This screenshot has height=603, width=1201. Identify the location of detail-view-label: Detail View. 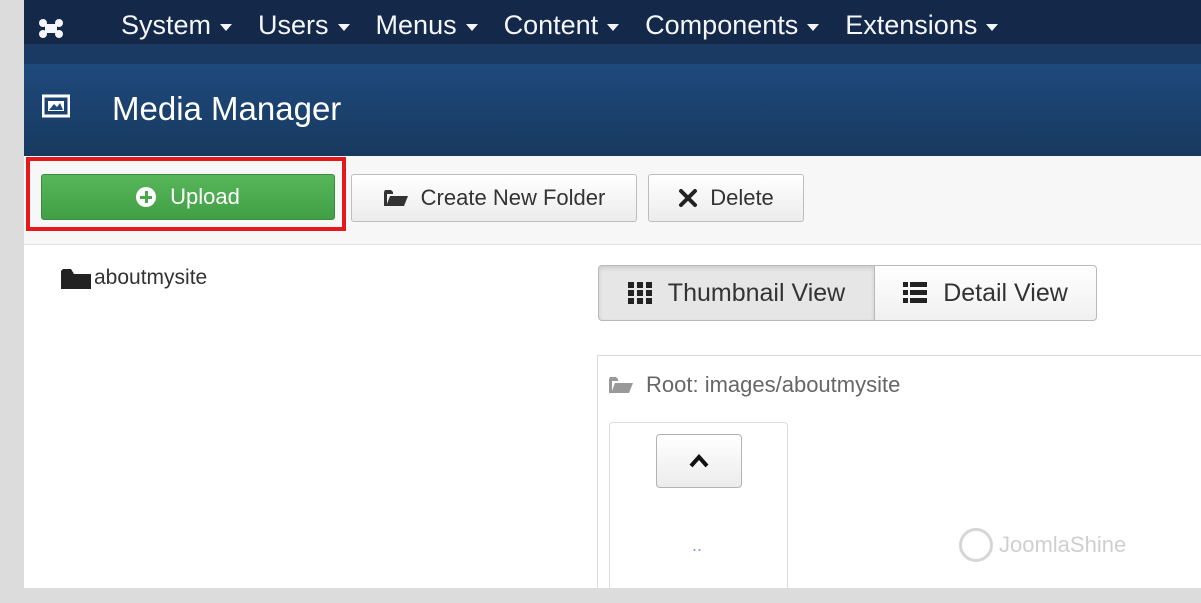
(1005, 292).